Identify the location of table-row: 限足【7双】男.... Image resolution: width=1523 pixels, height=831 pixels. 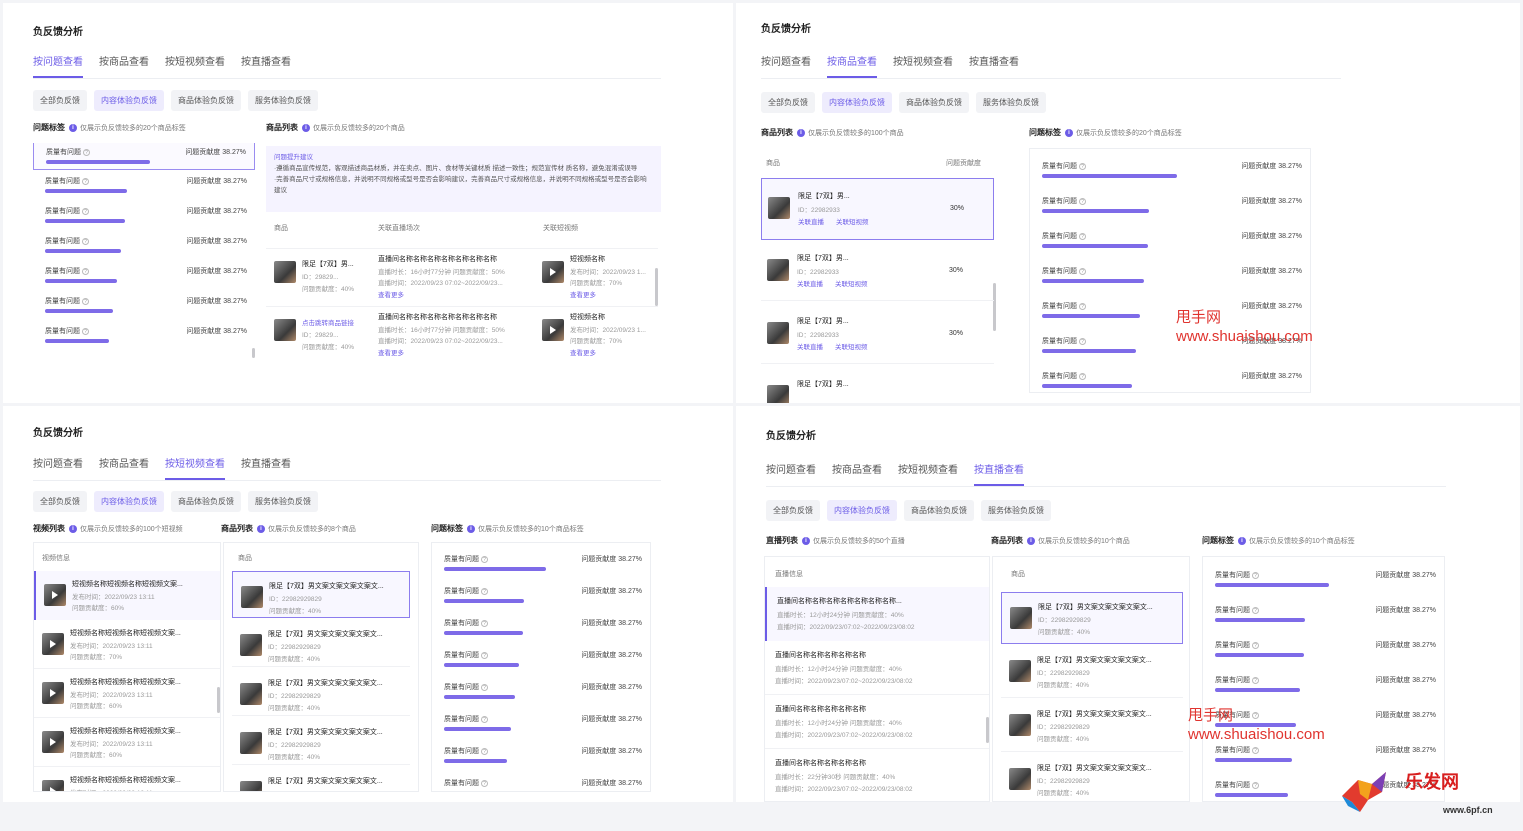
(877, 385).